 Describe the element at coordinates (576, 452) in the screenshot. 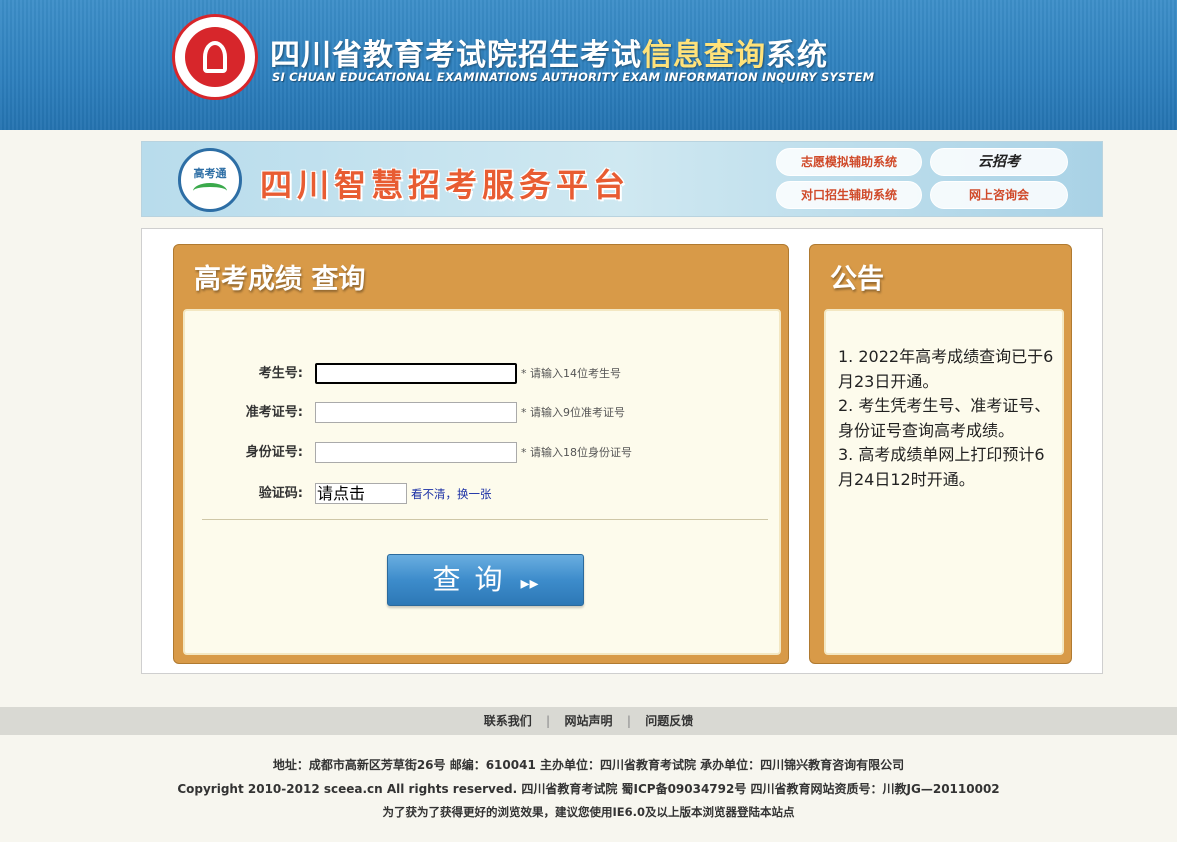

I see `id-number-hint: * 请输入18位身份证号` at that location.